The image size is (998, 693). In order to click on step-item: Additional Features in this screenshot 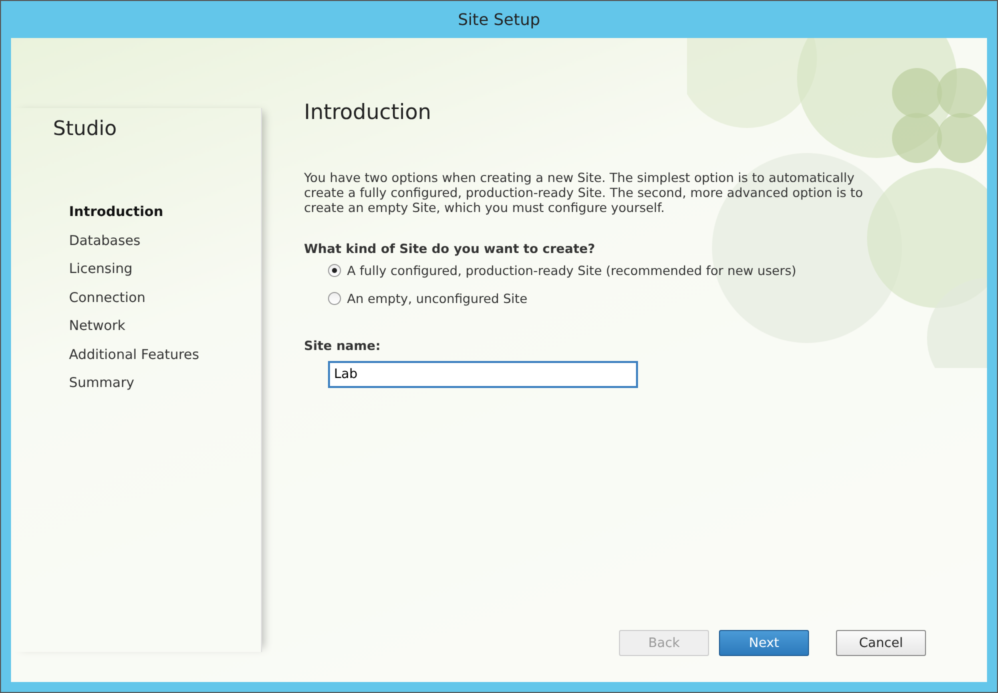, I will do `click(165, 354)`.